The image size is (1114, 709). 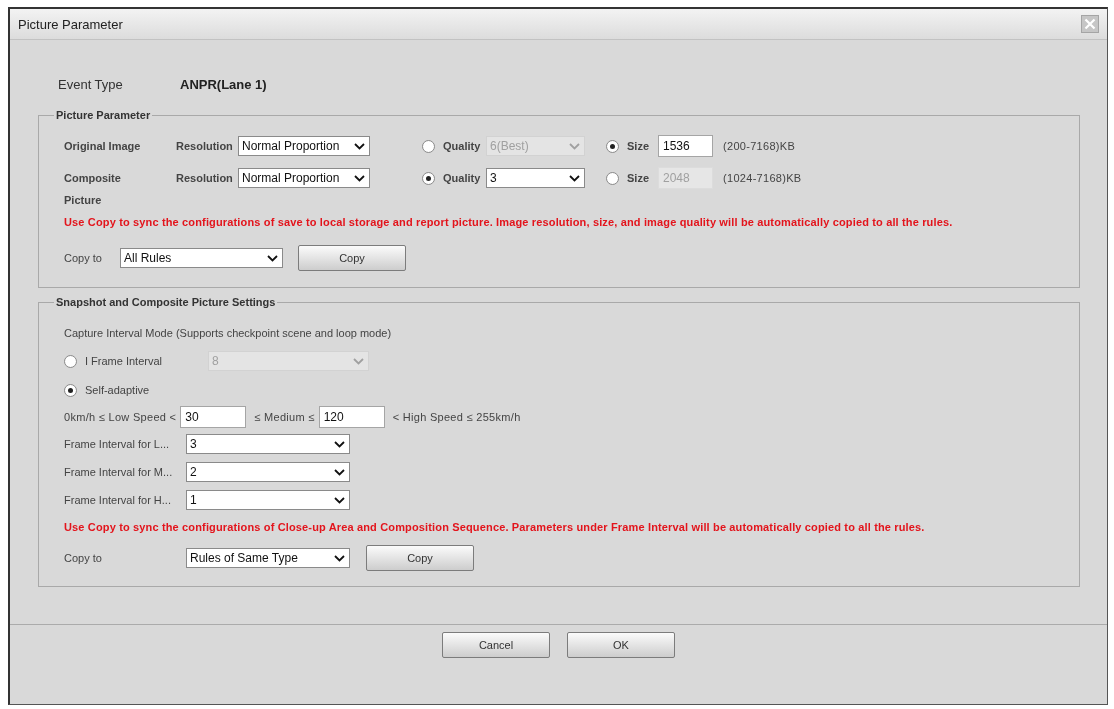 I want to click on section-legend: Snapshot and Composite Picture Settings, so click(x=166, y=302).